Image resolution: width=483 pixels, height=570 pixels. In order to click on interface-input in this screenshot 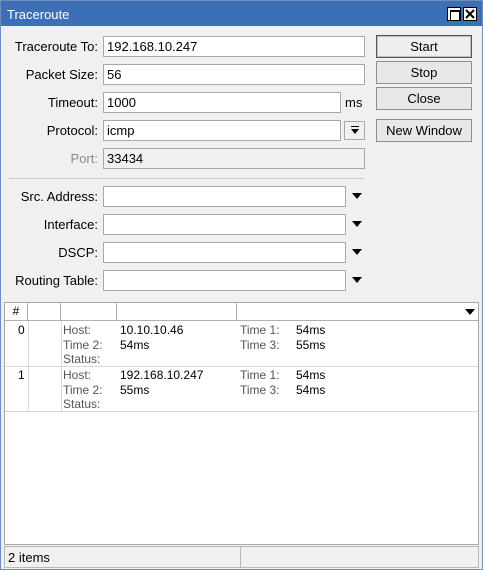, I will do `click(224, 224)`.